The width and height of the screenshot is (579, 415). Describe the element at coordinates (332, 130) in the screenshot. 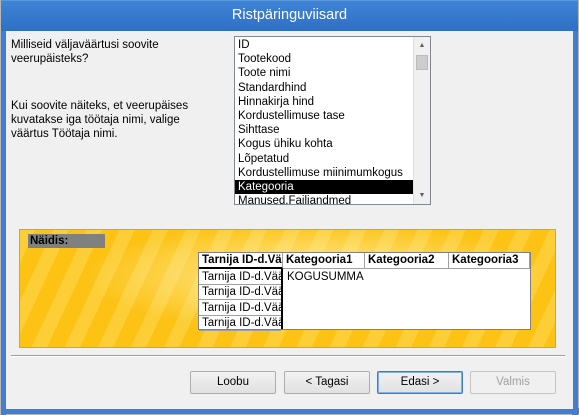

I see `list-item: Sihttase` at that location.